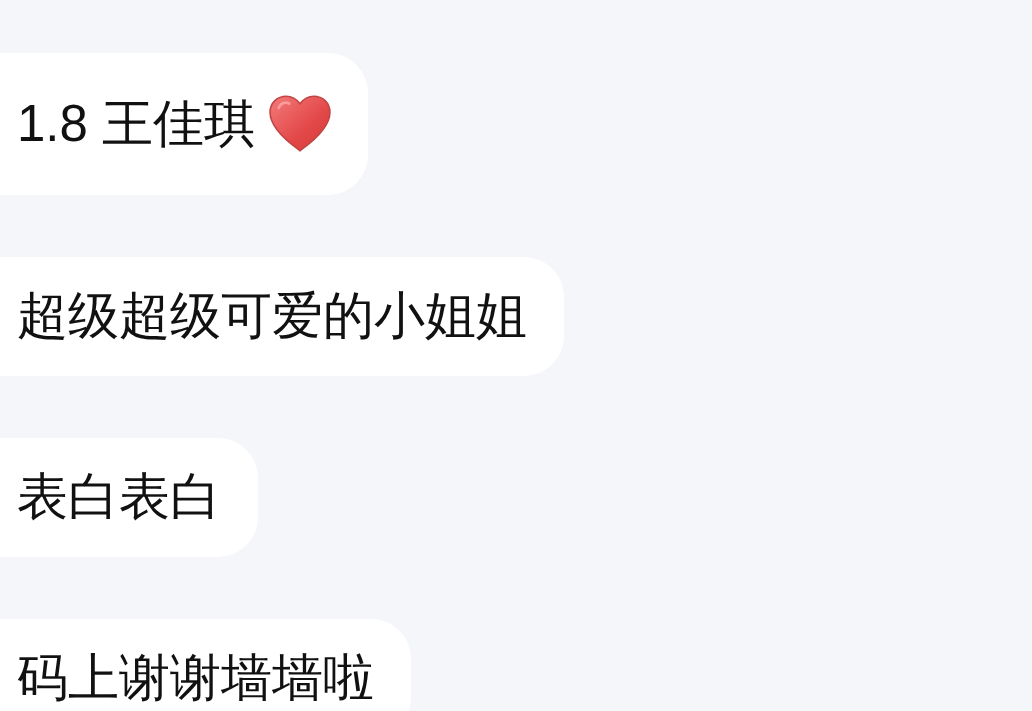  Describe the element at coordinates (300, 123) in the screenshot. I see `heart-icon` at that location.